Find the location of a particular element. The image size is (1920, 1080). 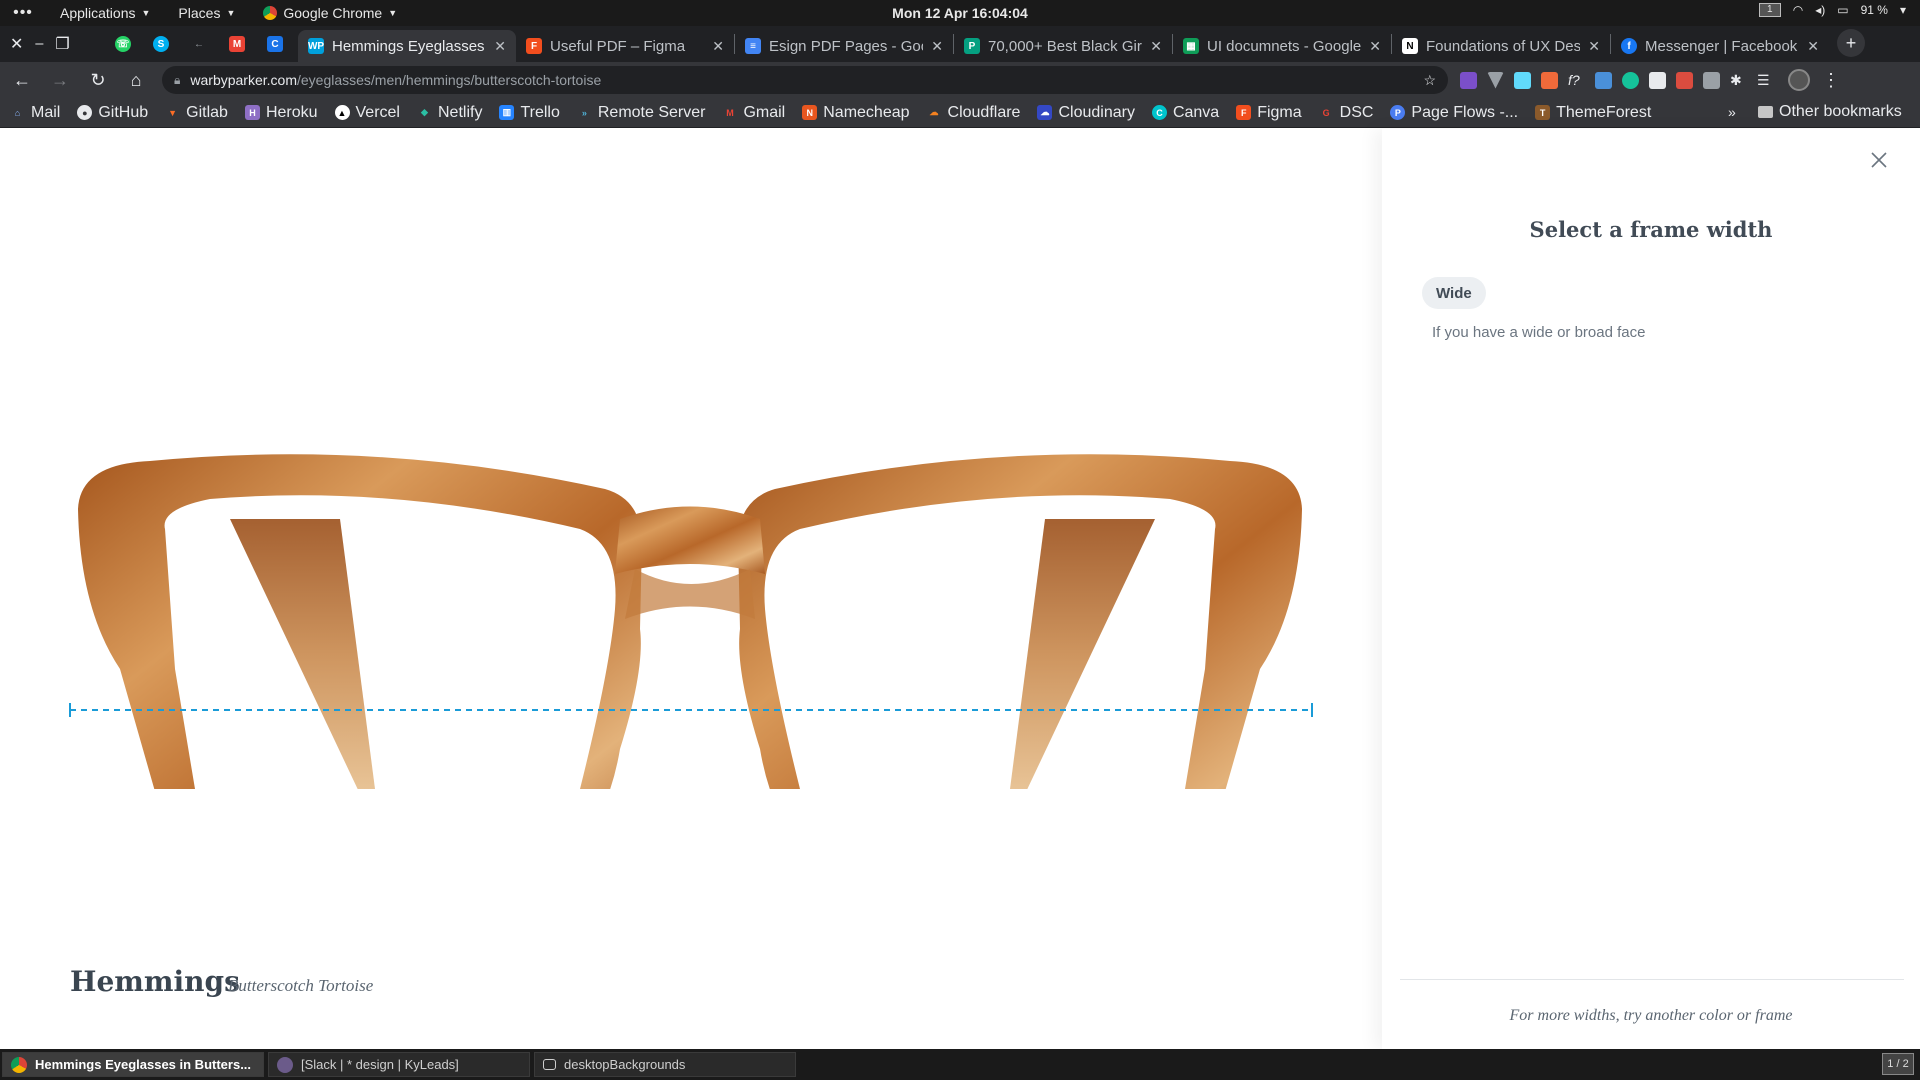

chrome-logo-icon is located at coordinates (270, 13).